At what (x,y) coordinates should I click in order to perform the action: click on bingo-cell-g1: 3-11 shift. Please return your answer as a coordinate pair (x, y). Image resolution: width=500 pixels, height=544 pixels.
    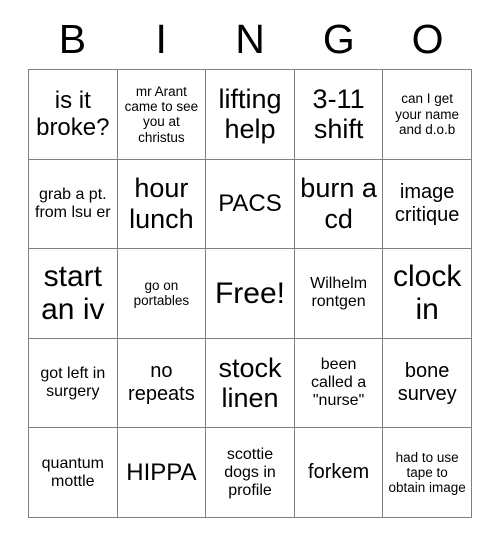
    Looking at the image, I should click on (339, 115).